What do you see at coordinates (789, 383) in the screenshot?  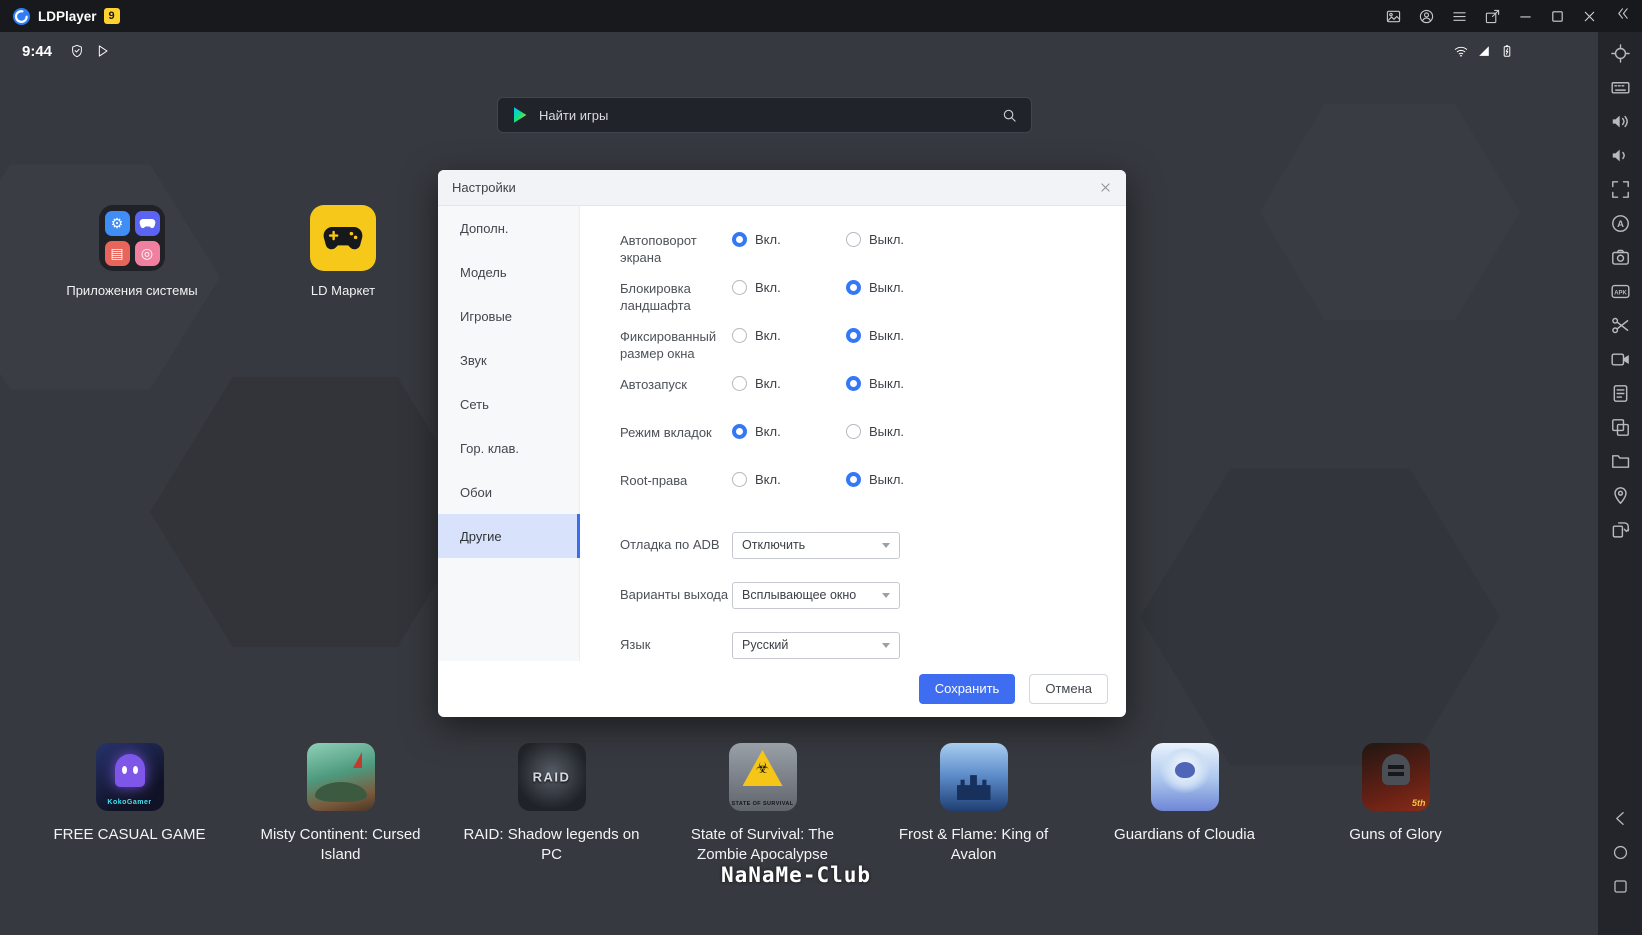 I see `radio-option-on-3: Вкл.` at bounding box center [789, 383].